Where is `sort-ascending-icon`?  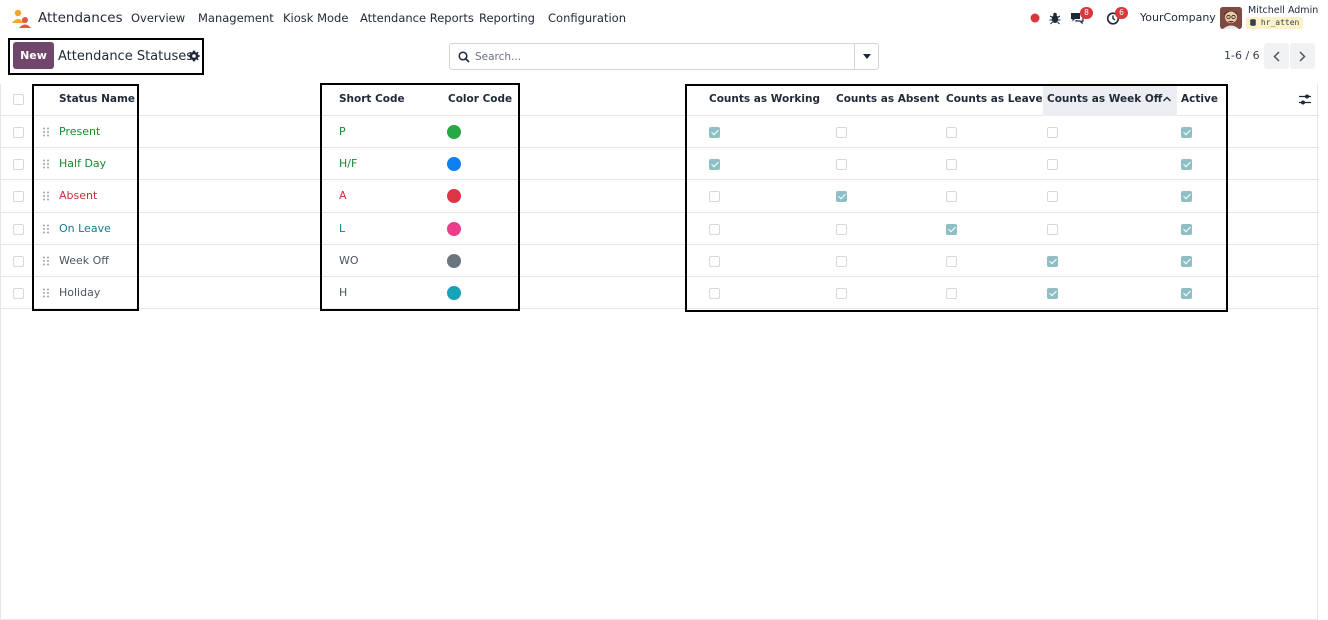
sort-ascending-icon is located at coordinates (1167, 99).